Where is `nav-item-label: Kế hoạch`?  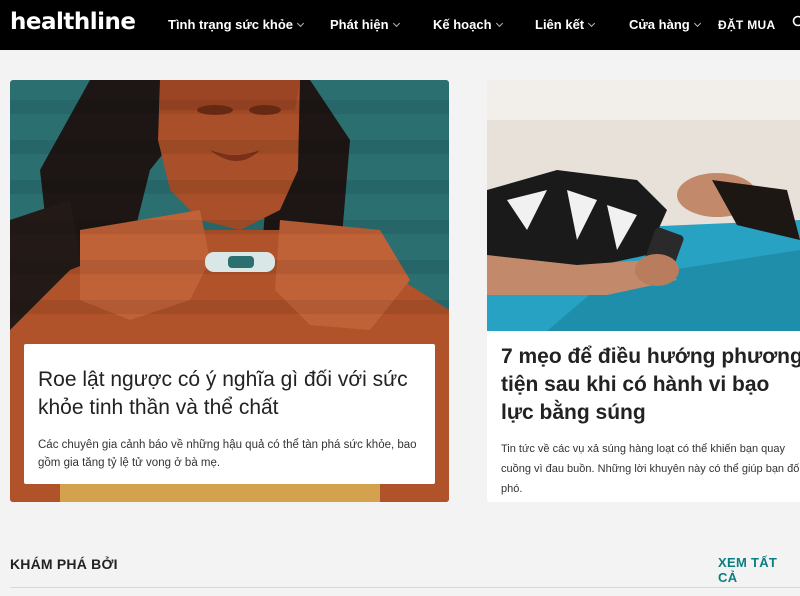
nav-item-label: Kế hoạch is located at coordinates (462, 24).